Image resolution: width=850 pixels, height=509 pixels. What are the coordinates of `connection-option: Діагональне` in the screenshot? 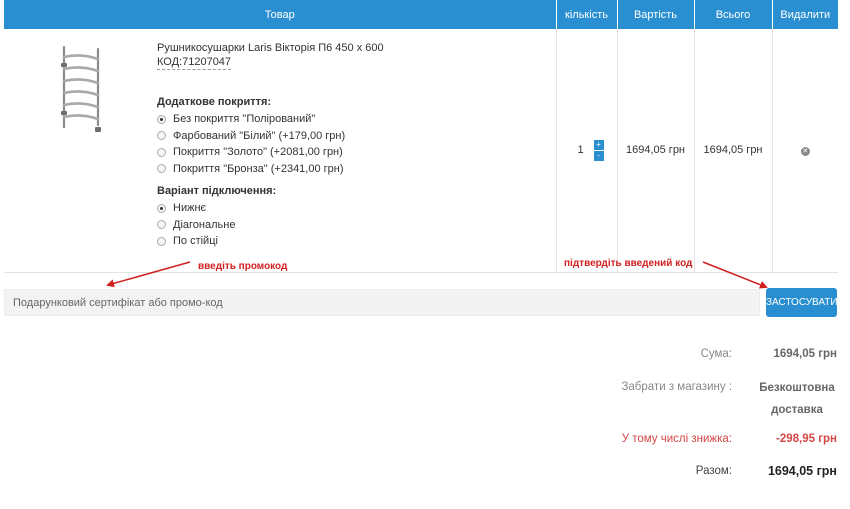 It's located at (347, 225).